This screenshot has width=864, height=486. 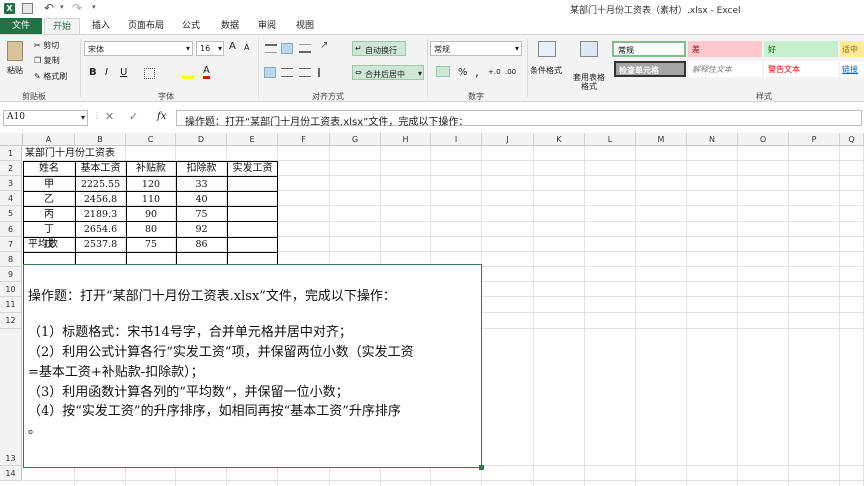 What do you see at coordinates (100, 244) in the screenshot?
I see `value-cell: 2537.8` at bounding box center [100, 244].